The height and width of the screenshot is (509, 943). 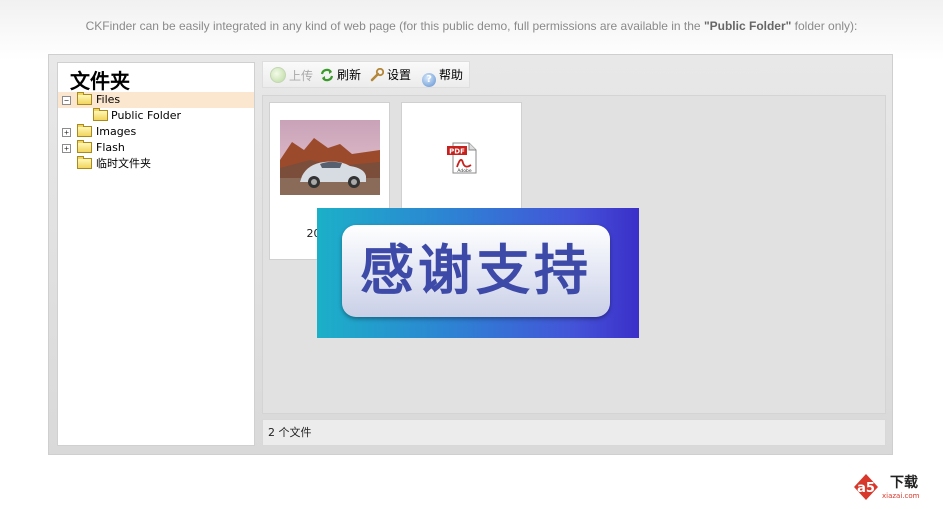 What do you see at coordinates (330, 157) in the screenshot?
I see `car-thumbnail` at bounding box center [330, 157].